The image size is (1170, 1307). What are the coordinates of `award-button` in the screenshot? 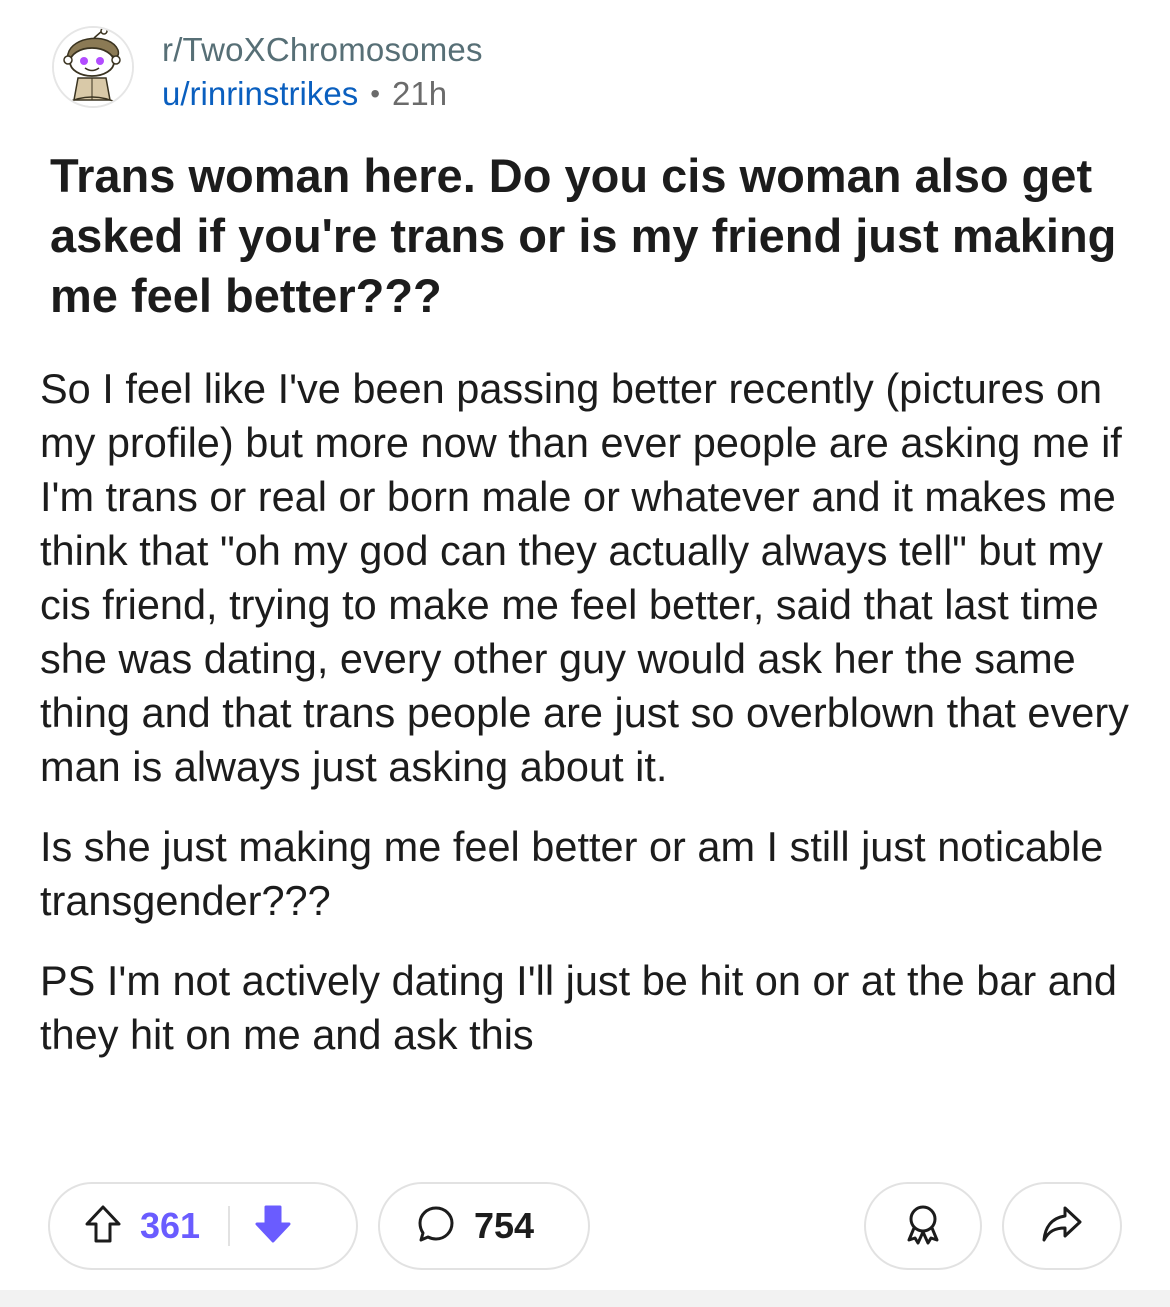 It's located at (923, 1226).